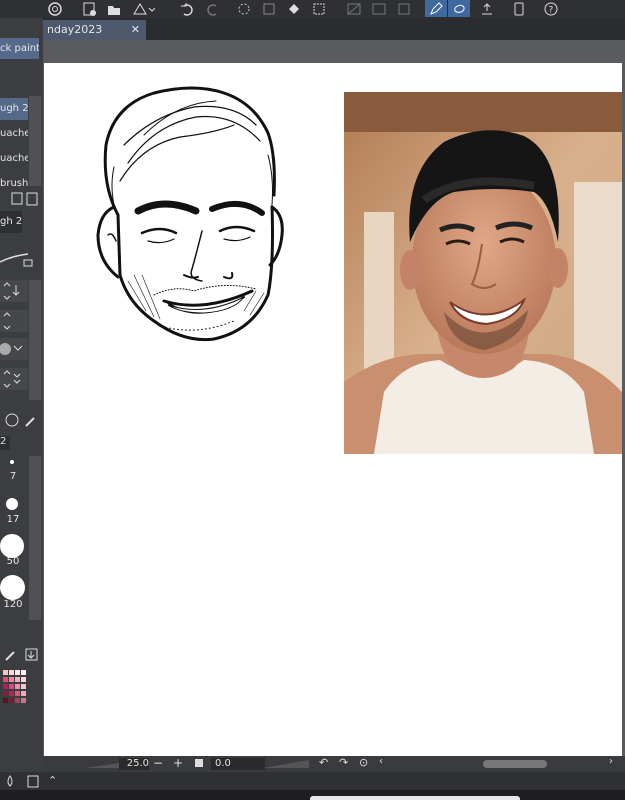 The height and width of the screenshot is (800, 625). I want to click on frame-icon, so click(404, 8).